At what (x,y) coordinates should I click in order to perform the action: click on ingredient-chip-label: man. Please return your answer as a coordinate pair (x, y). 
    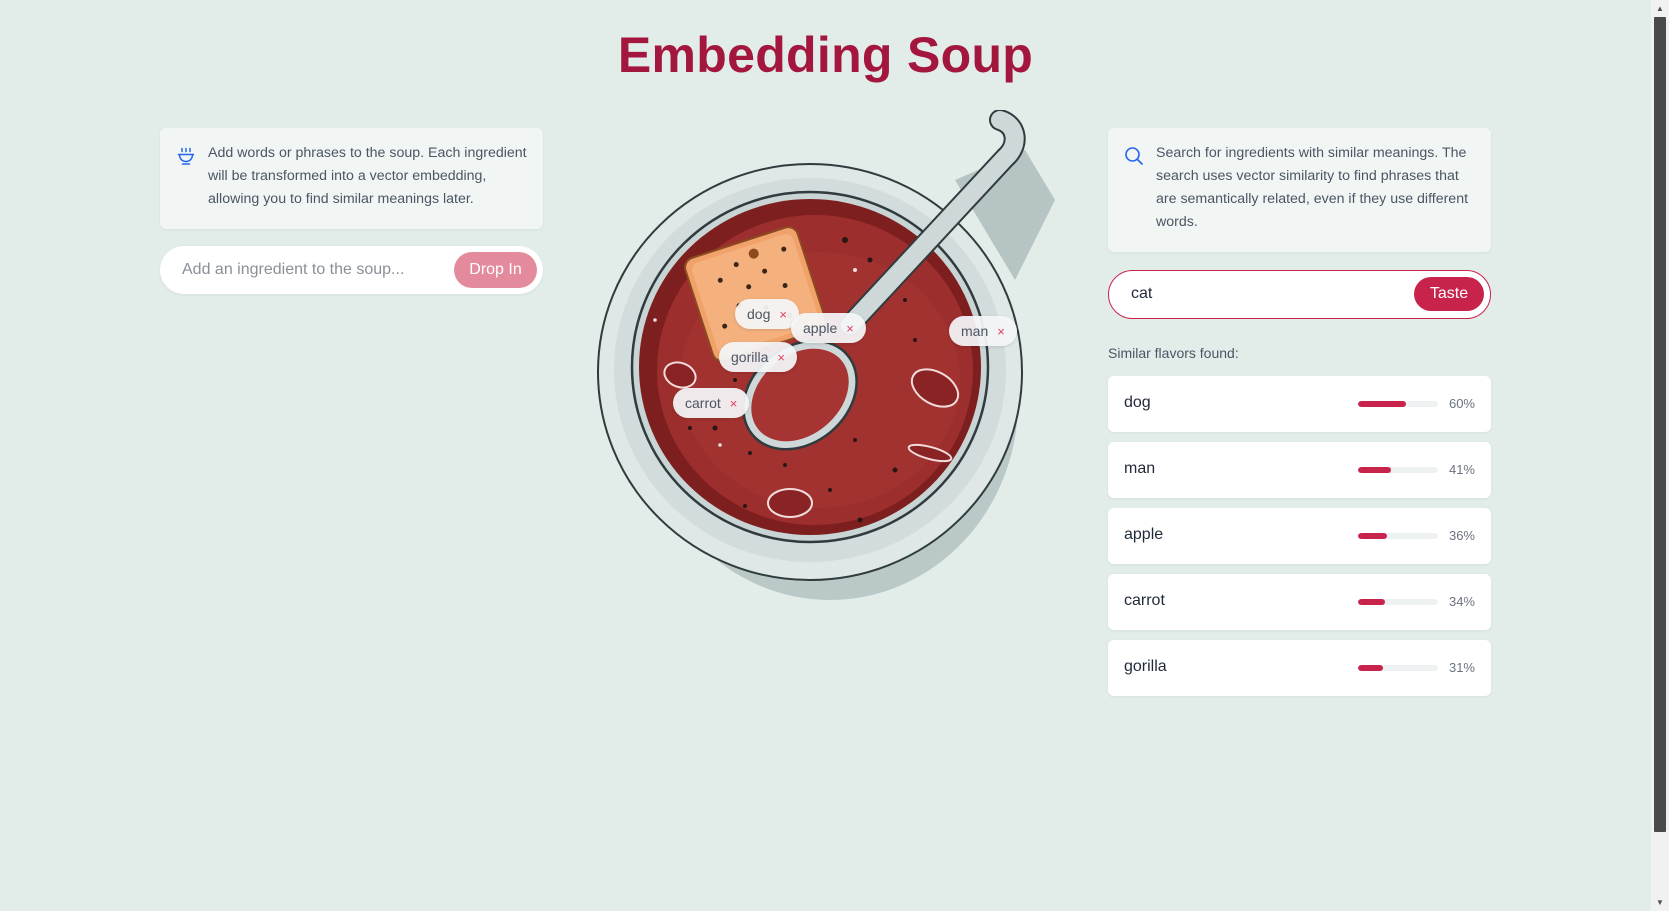
    Looking at the image, I should click on (975, 331).